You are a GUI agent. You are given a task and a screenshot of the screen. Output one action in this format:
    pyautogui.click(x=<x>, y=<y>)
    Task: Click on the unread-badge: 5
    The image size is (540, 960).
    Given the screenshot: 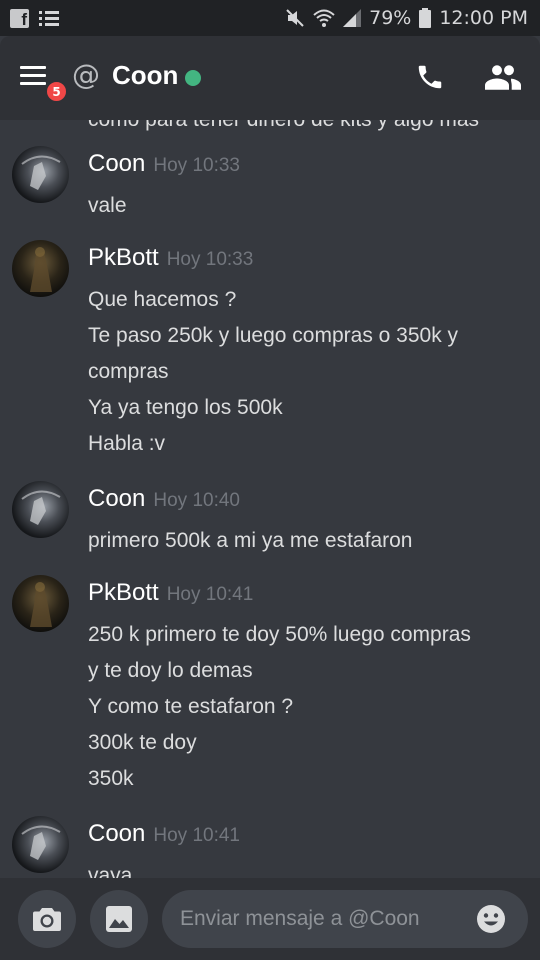 What is the action you would take?
    pyautogui.click(x=56, y=91)
    